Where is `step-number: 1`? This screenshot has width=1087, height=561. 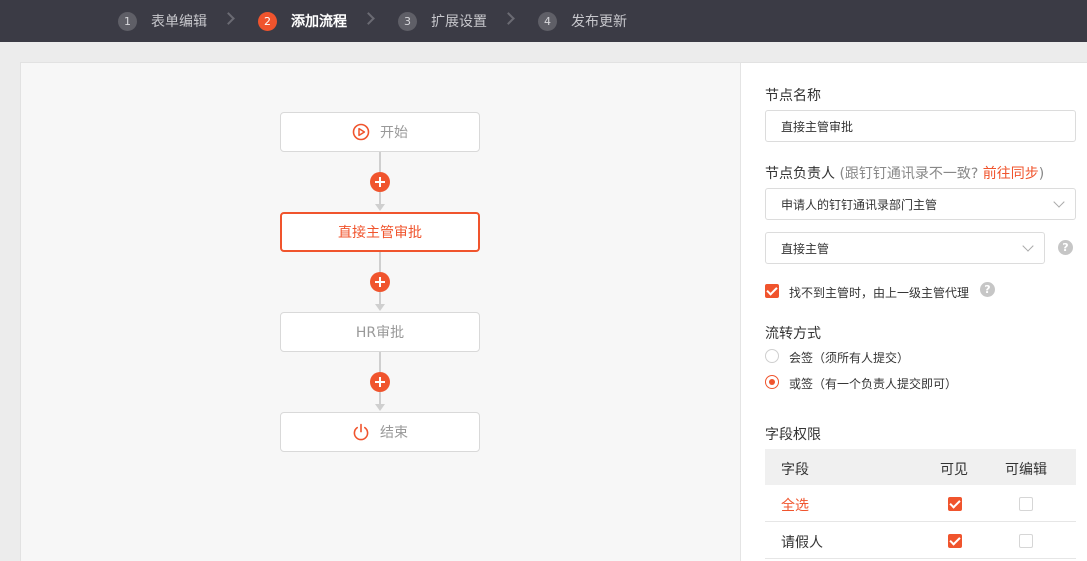 step-number: 1 is located at coordinates (127, 21).